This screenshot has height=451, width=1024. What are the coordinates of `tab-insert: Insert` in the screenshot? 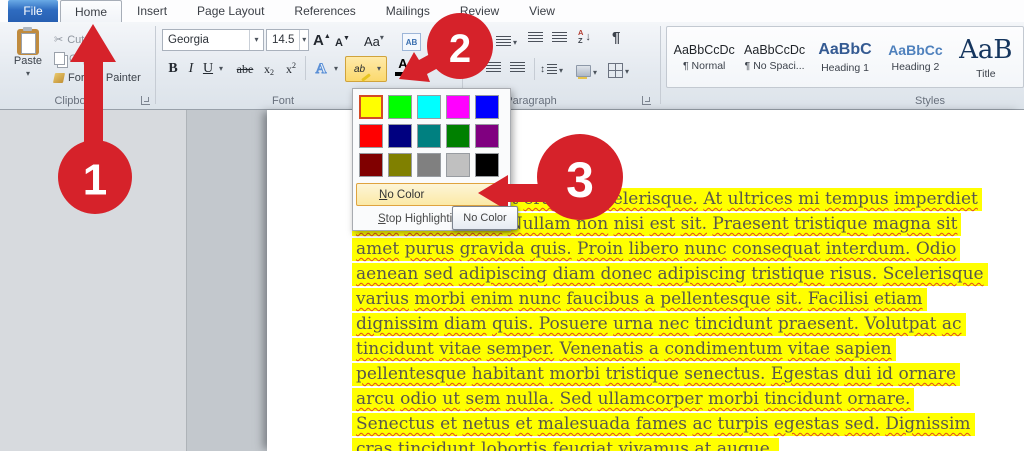 It's located at (152, 10).